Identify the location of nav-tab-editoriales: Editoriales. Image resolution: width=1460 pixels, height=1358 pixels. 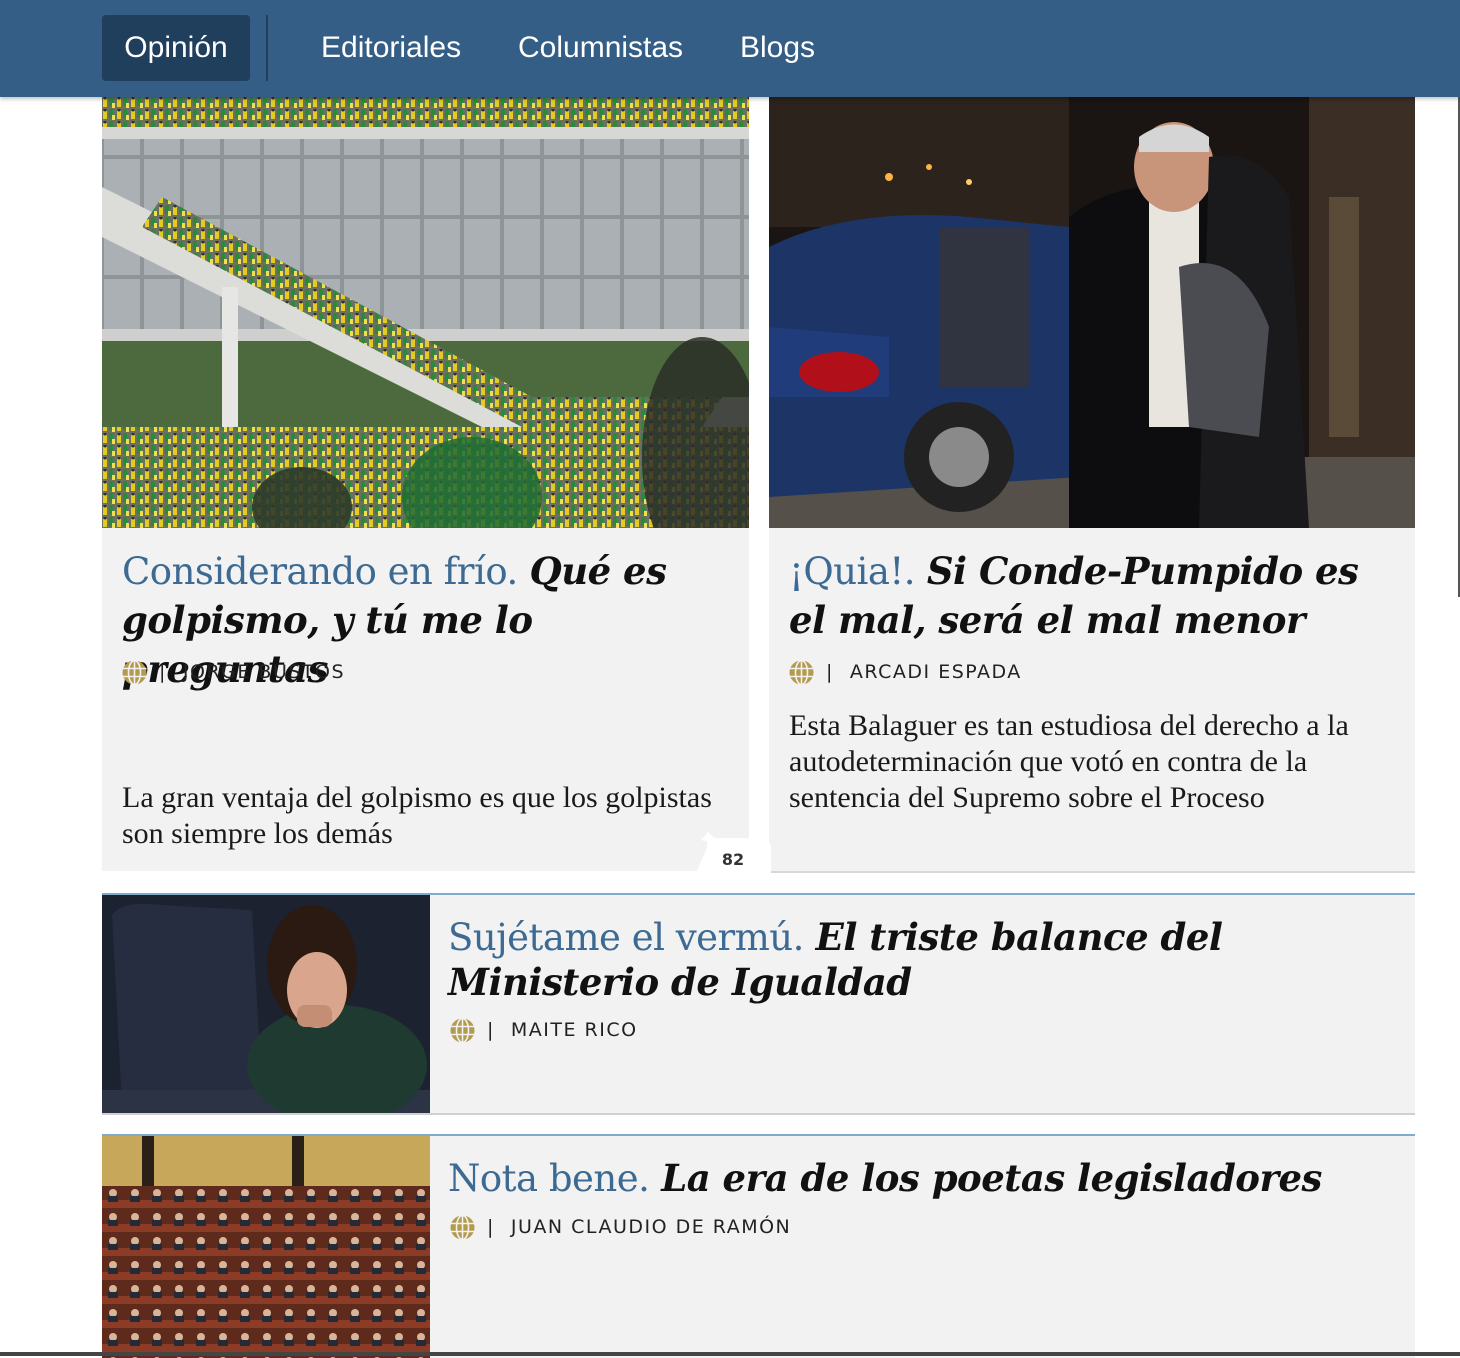
(391, 48).